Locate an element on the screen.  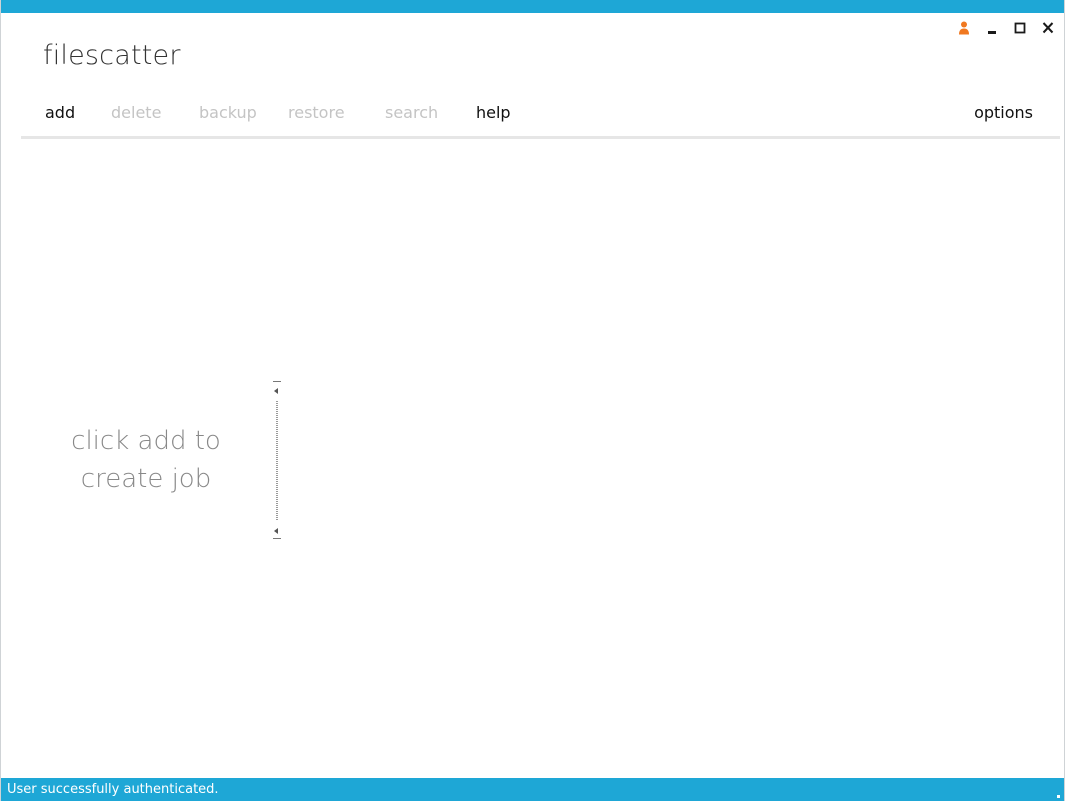
expand-arrow-icon is located at coordinates (276, 531).